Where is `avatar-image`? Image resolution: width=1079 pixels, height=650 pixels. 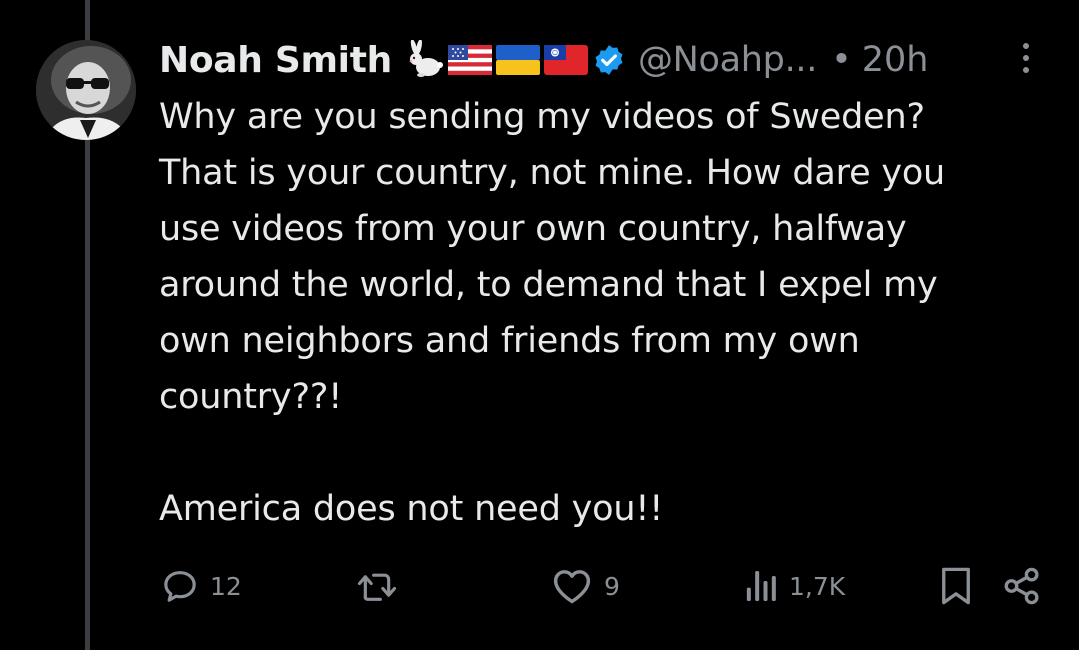
avatar-image is located at coordinates (86, 90).